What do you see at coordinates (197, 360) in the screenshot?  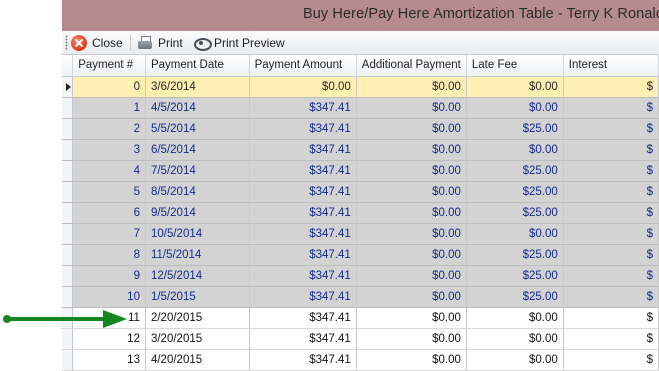 I see `payment-date-cell: 4/20/2015` at bounding box center [197, 360].